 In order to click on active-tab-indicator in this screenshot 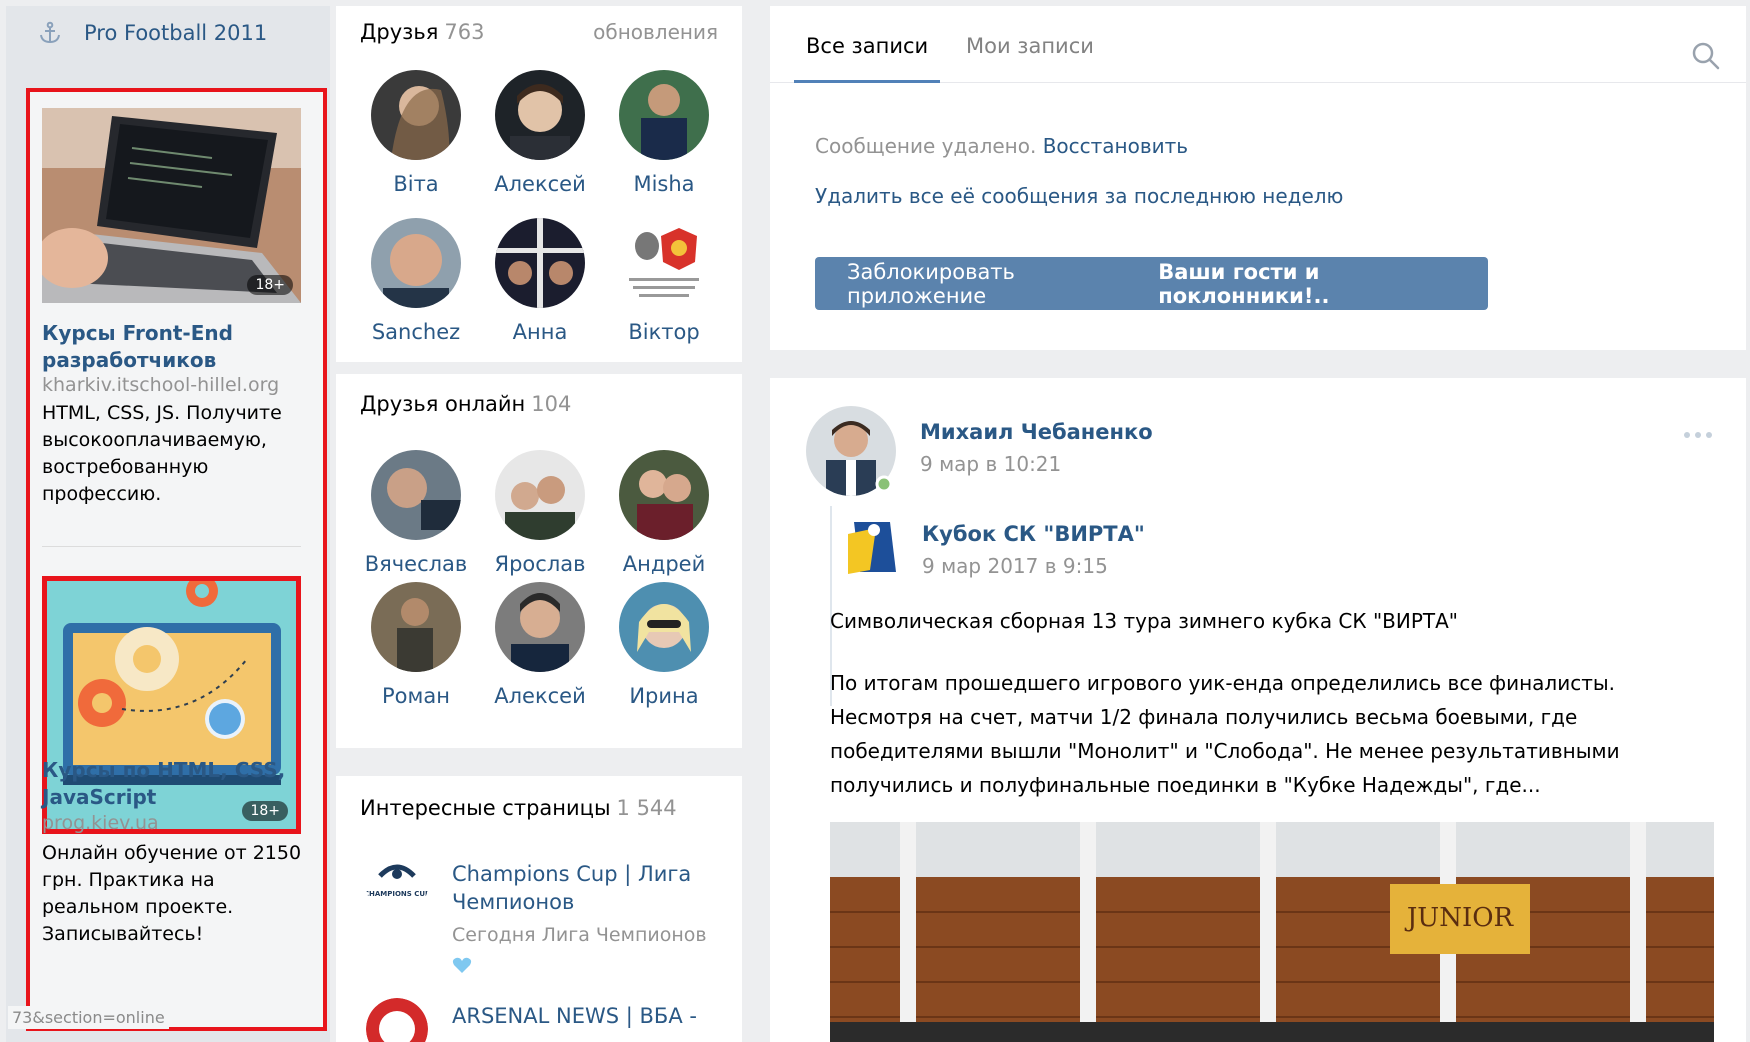, I will do `click(867, 81)`.